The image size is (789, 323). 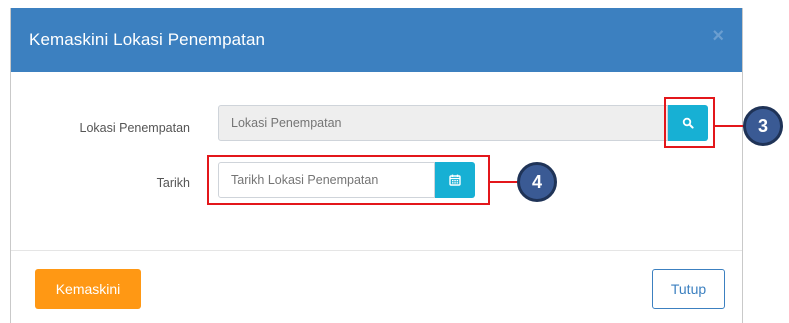 What do you see at coordinates (505, 182) in the screenshot?
I see `callout-4-connector` at bounding box center [505, 182].